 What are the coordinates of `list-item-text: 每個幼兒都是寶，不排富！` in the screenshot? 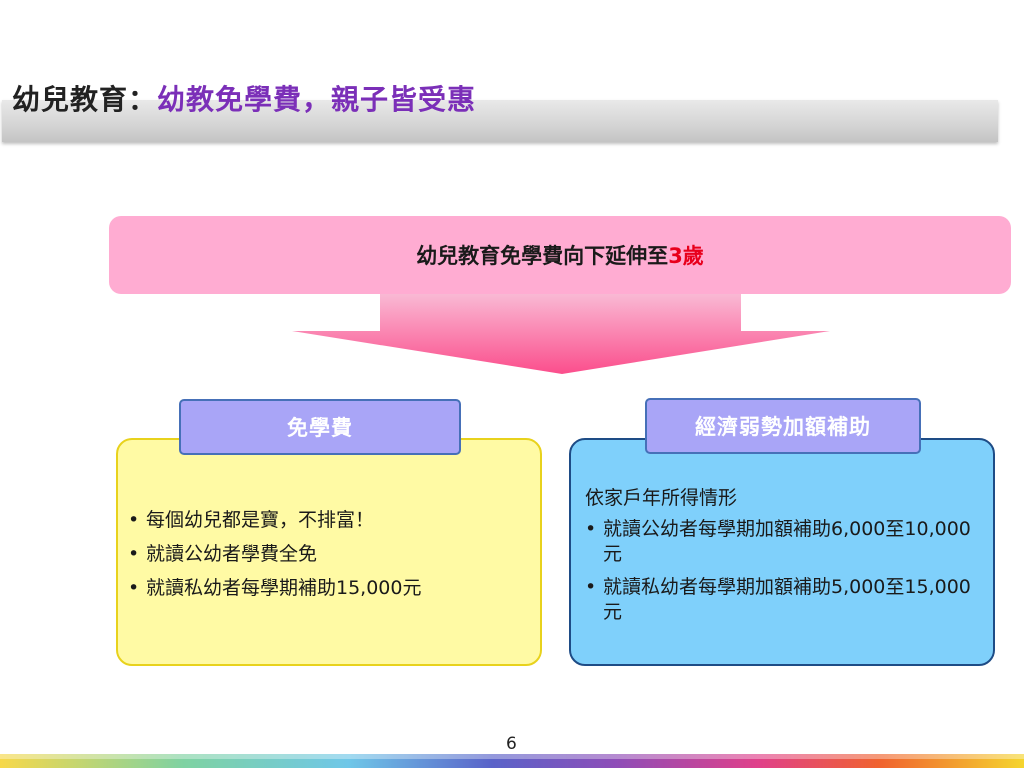 It's located at (260, 520).